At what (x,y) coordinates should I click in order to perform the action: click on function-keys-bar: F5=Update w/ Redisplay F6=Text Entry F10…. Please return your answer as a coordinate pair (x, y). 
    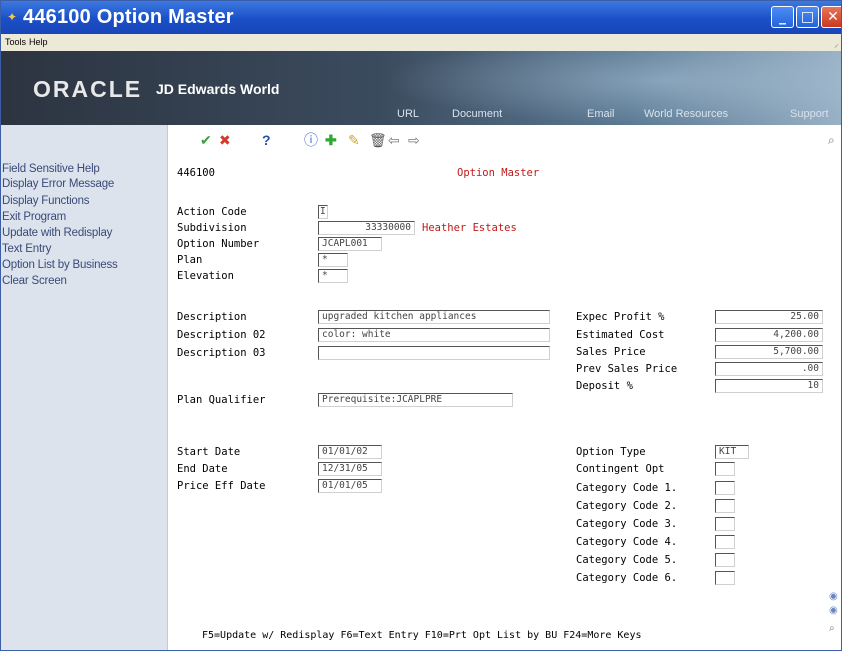
    Looking at the image, I should click on (422, 635).